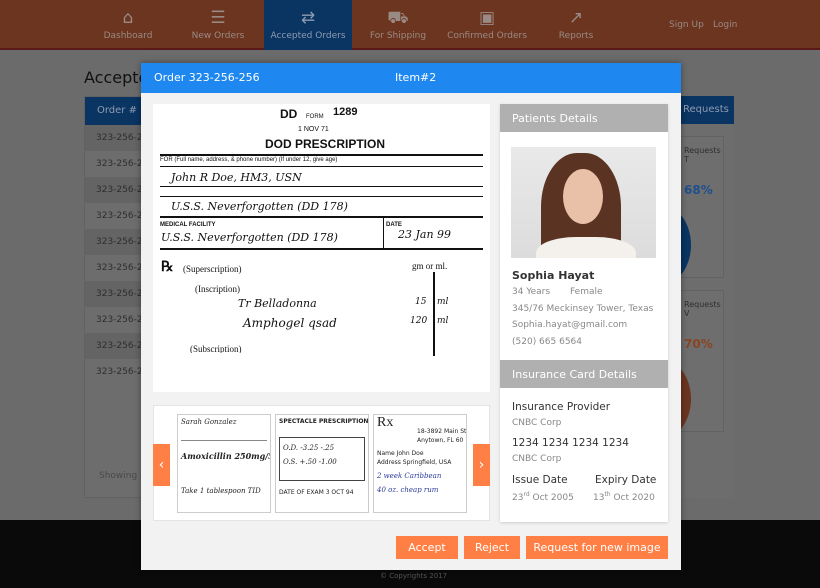  Describe the element at coordinates (345, 112) in the screenshot. I see `form-number: 1289` at that location.